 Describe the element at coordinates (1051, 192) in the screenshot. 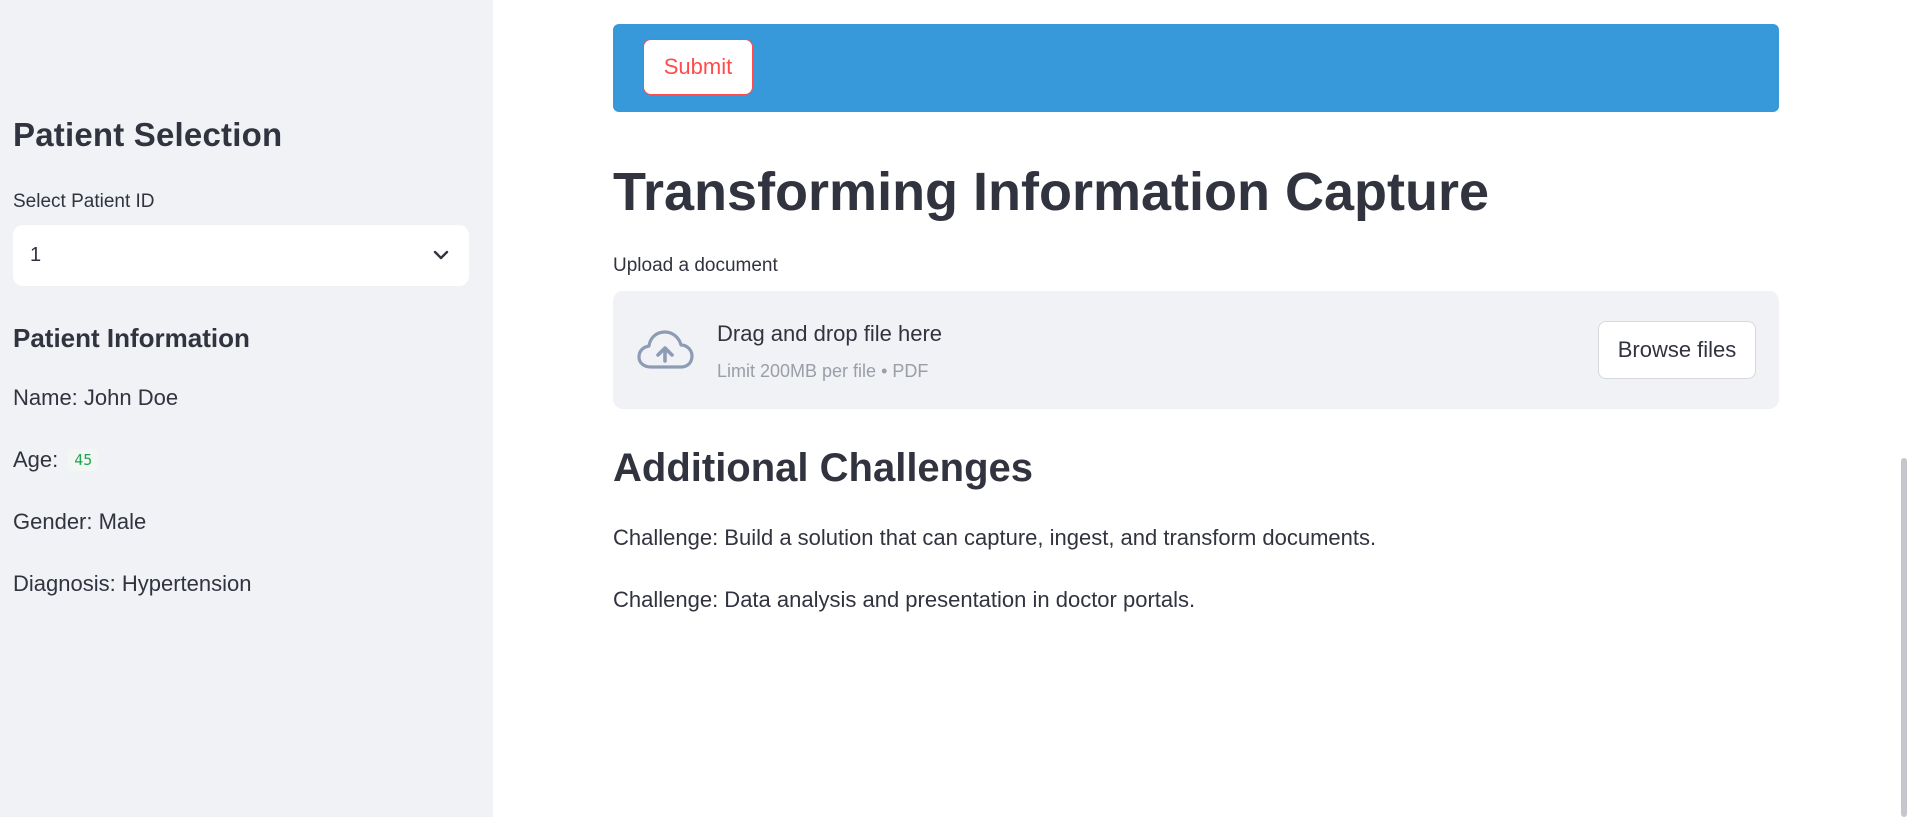

I see `page-title: Transforming Information Capture` at that location.